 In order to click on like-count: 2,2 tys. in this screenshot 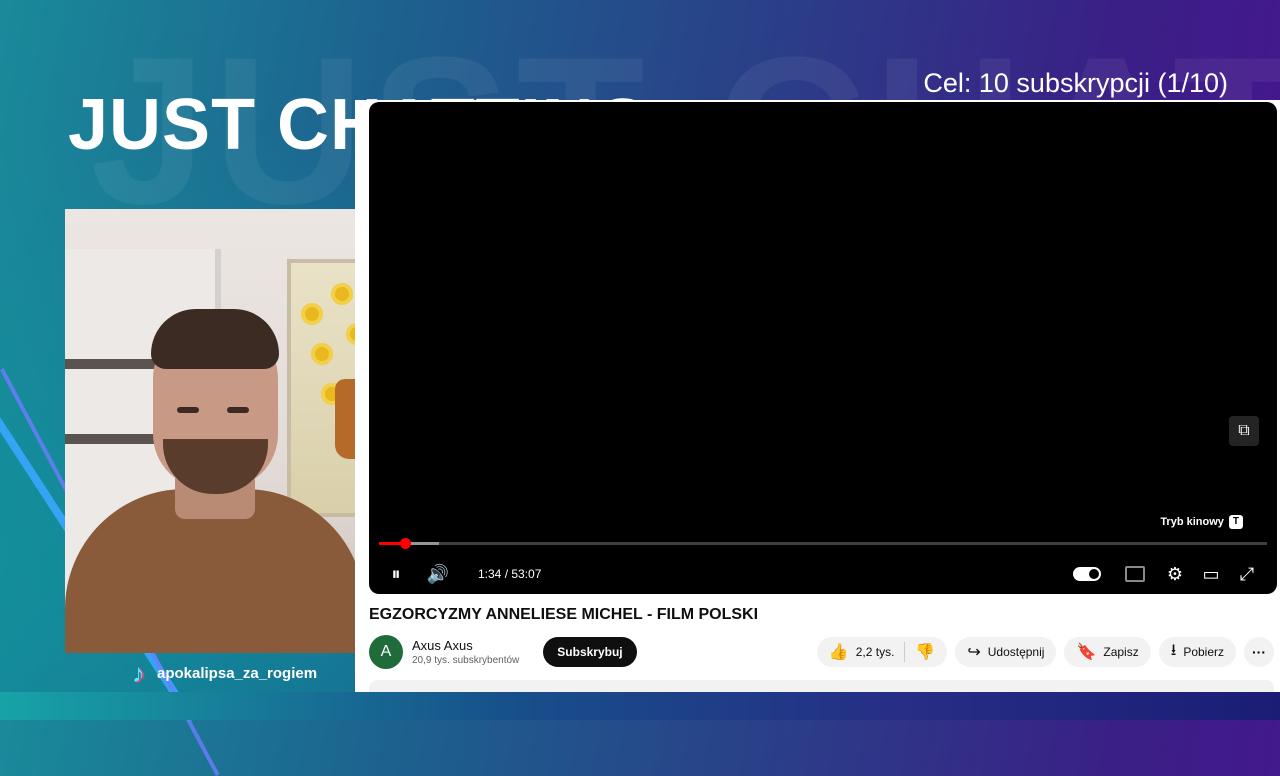, I will do `click(875, 652)`.